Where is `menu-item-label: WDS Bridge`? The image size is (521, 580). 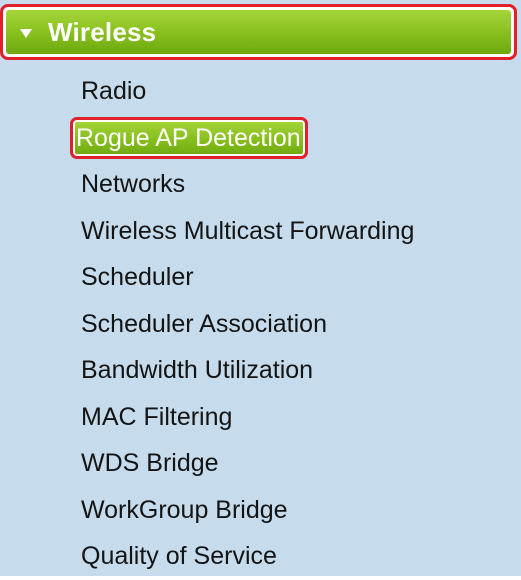 menu-item-label: WDS Bridge is located at coordinates (150, 463).